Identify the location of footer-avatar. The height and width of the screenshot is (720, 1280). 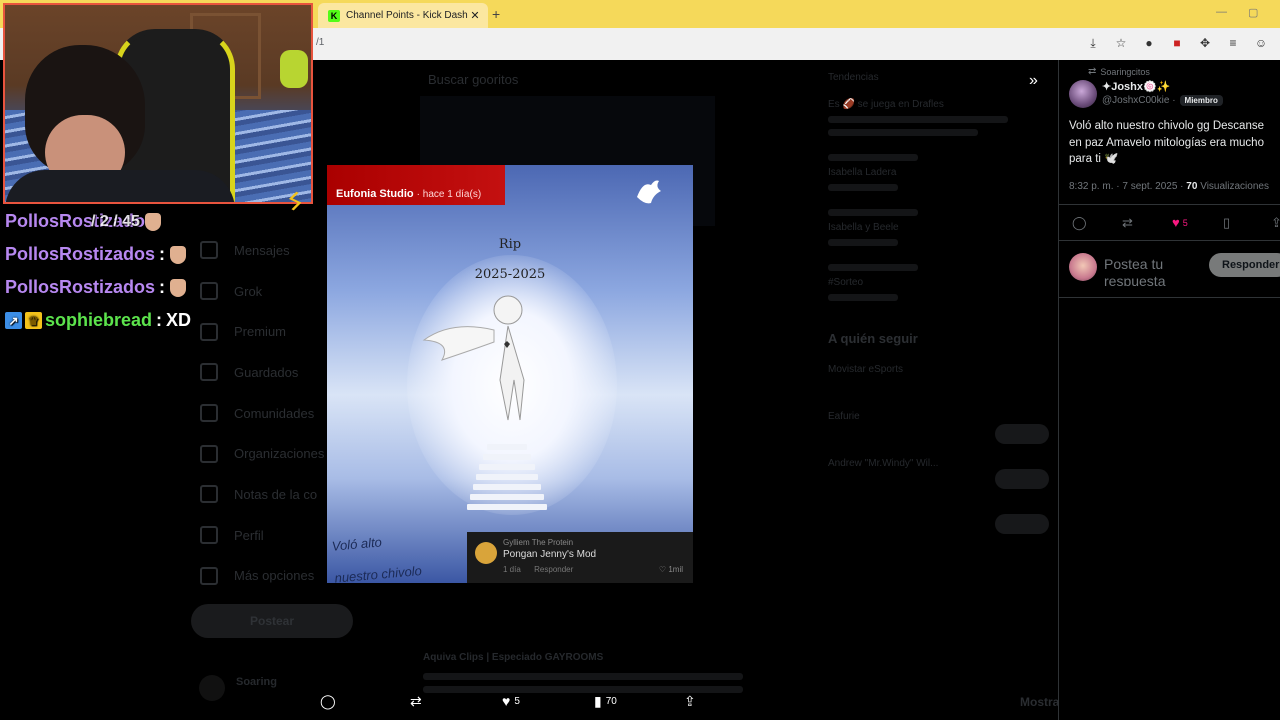
(212, 688).